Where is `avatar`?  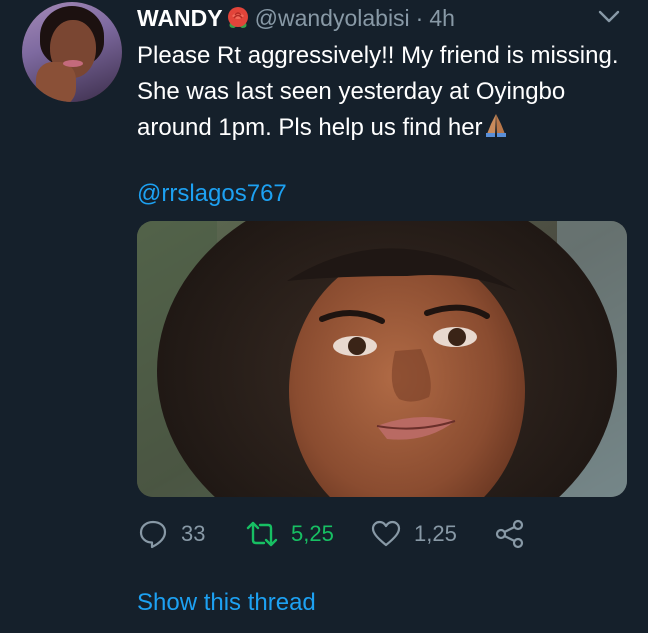
avatar is located at coordinates (72, 52).